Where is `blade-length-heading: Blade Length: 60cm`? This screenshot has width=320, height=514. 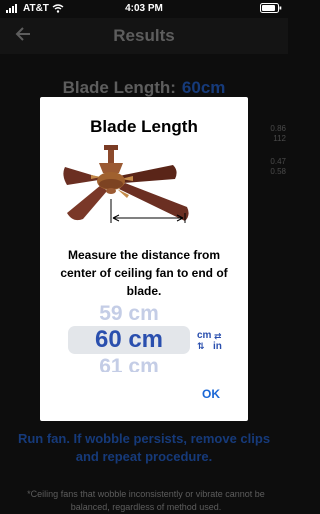 blade-length-heading: Blade Length: 60cm is located at coordinates (144, 88).